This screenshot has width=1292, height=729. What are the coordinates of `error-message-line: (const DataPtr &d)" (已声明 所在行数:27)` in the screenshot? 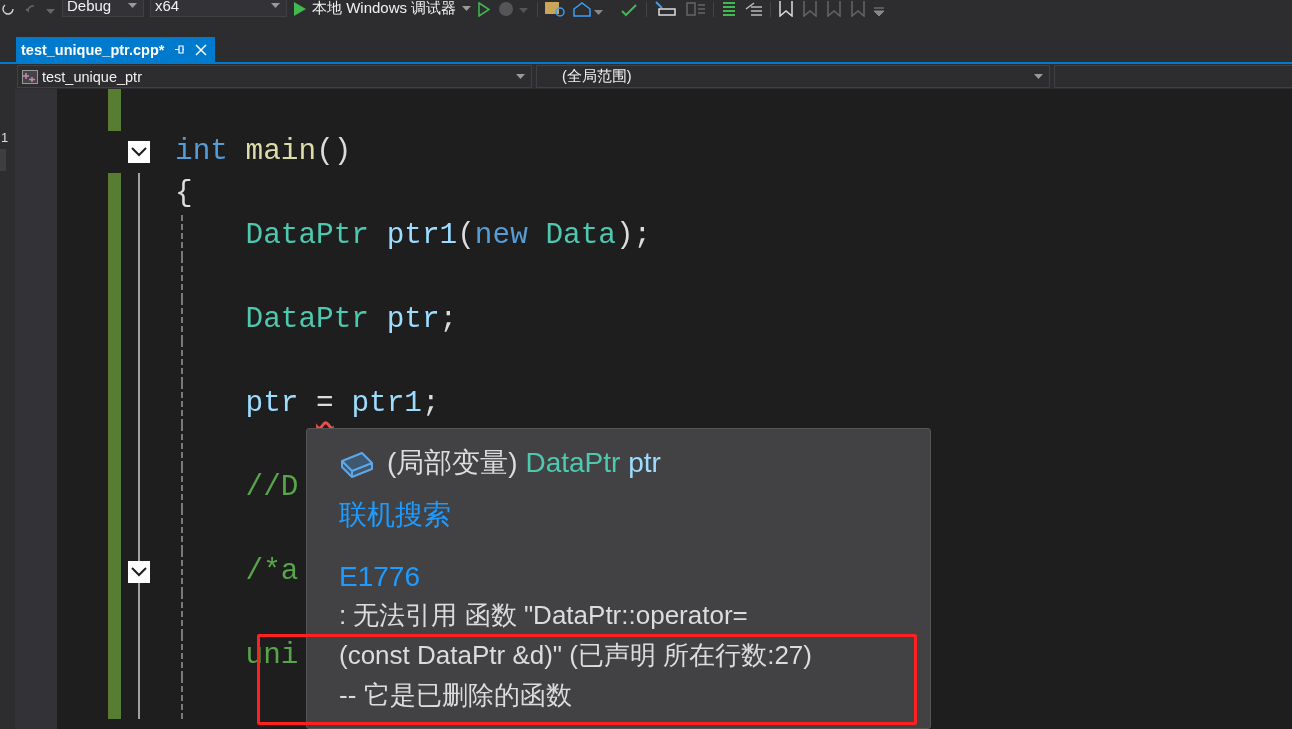 It's located at (575, 655).